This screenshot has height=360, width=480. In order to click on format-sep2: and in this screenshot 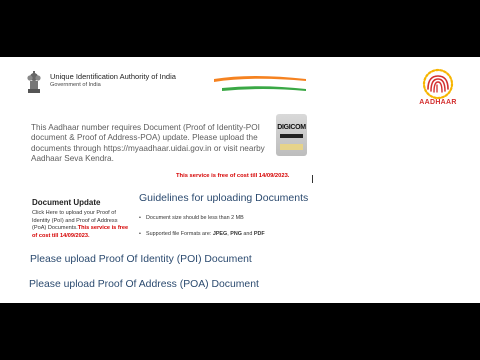, I will do `click(247, 234)`.